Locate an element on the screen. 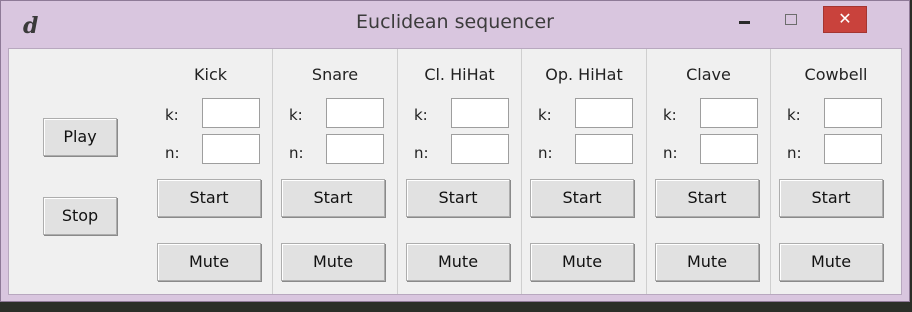 Image resolution: width=912 pixels, height=312 pixels. transport-panel: Play Stop is located at coordinates (79, 176).